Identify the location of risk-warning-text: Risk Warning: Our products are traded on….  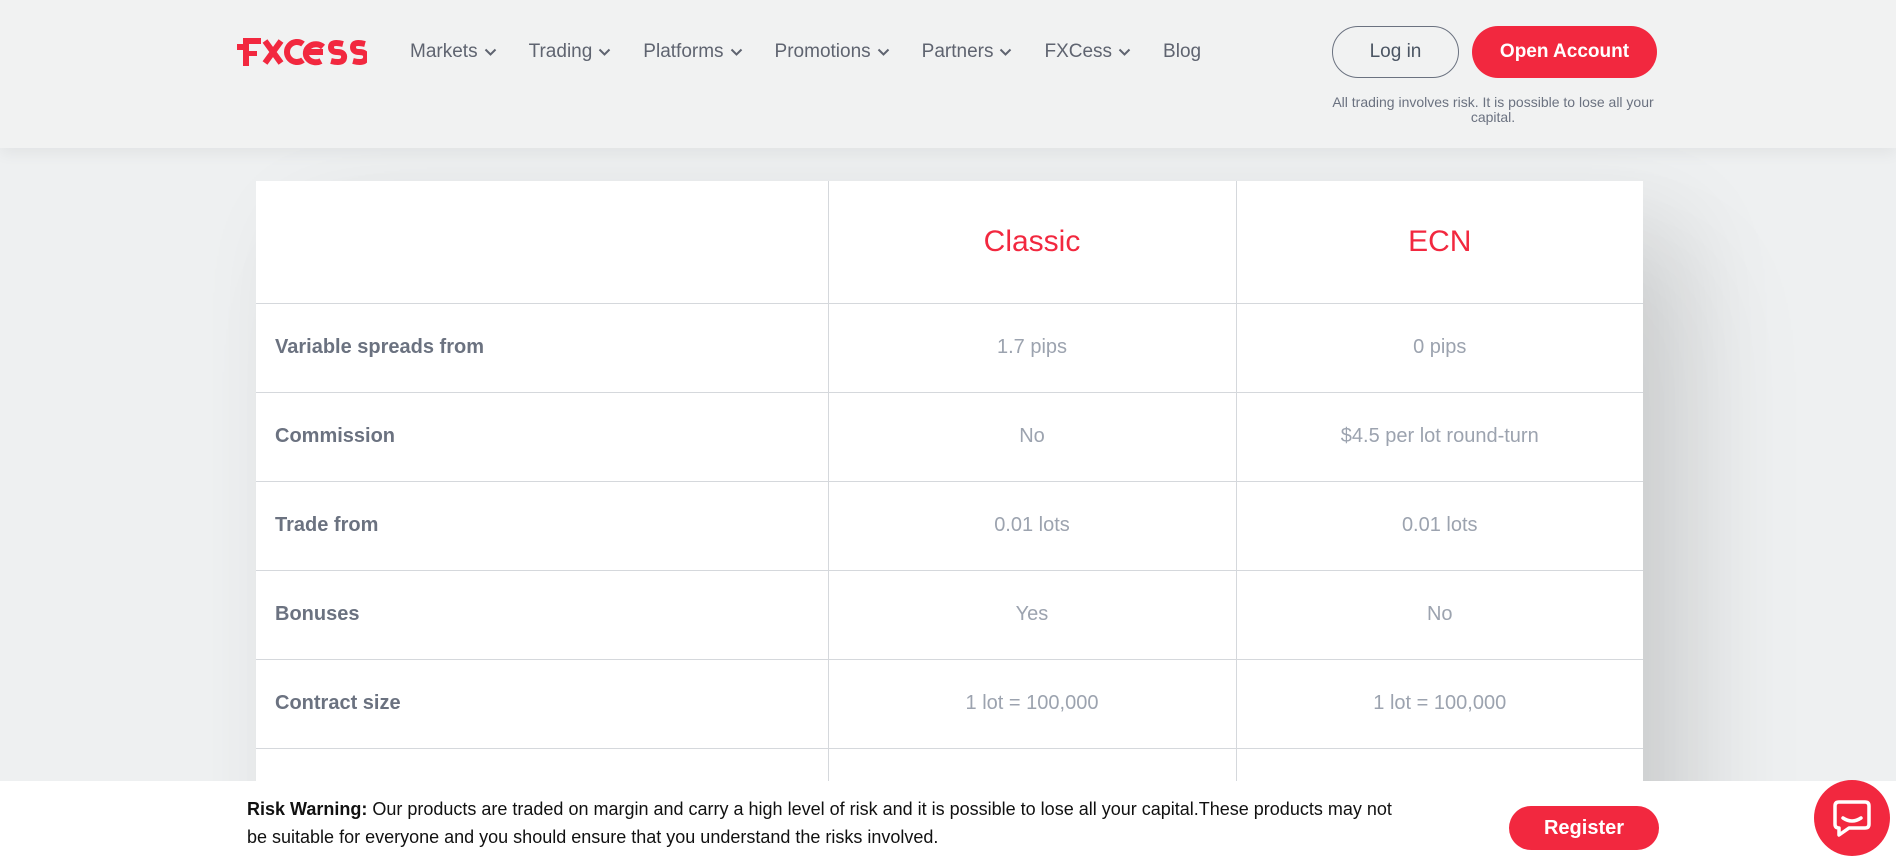
(822, 823).